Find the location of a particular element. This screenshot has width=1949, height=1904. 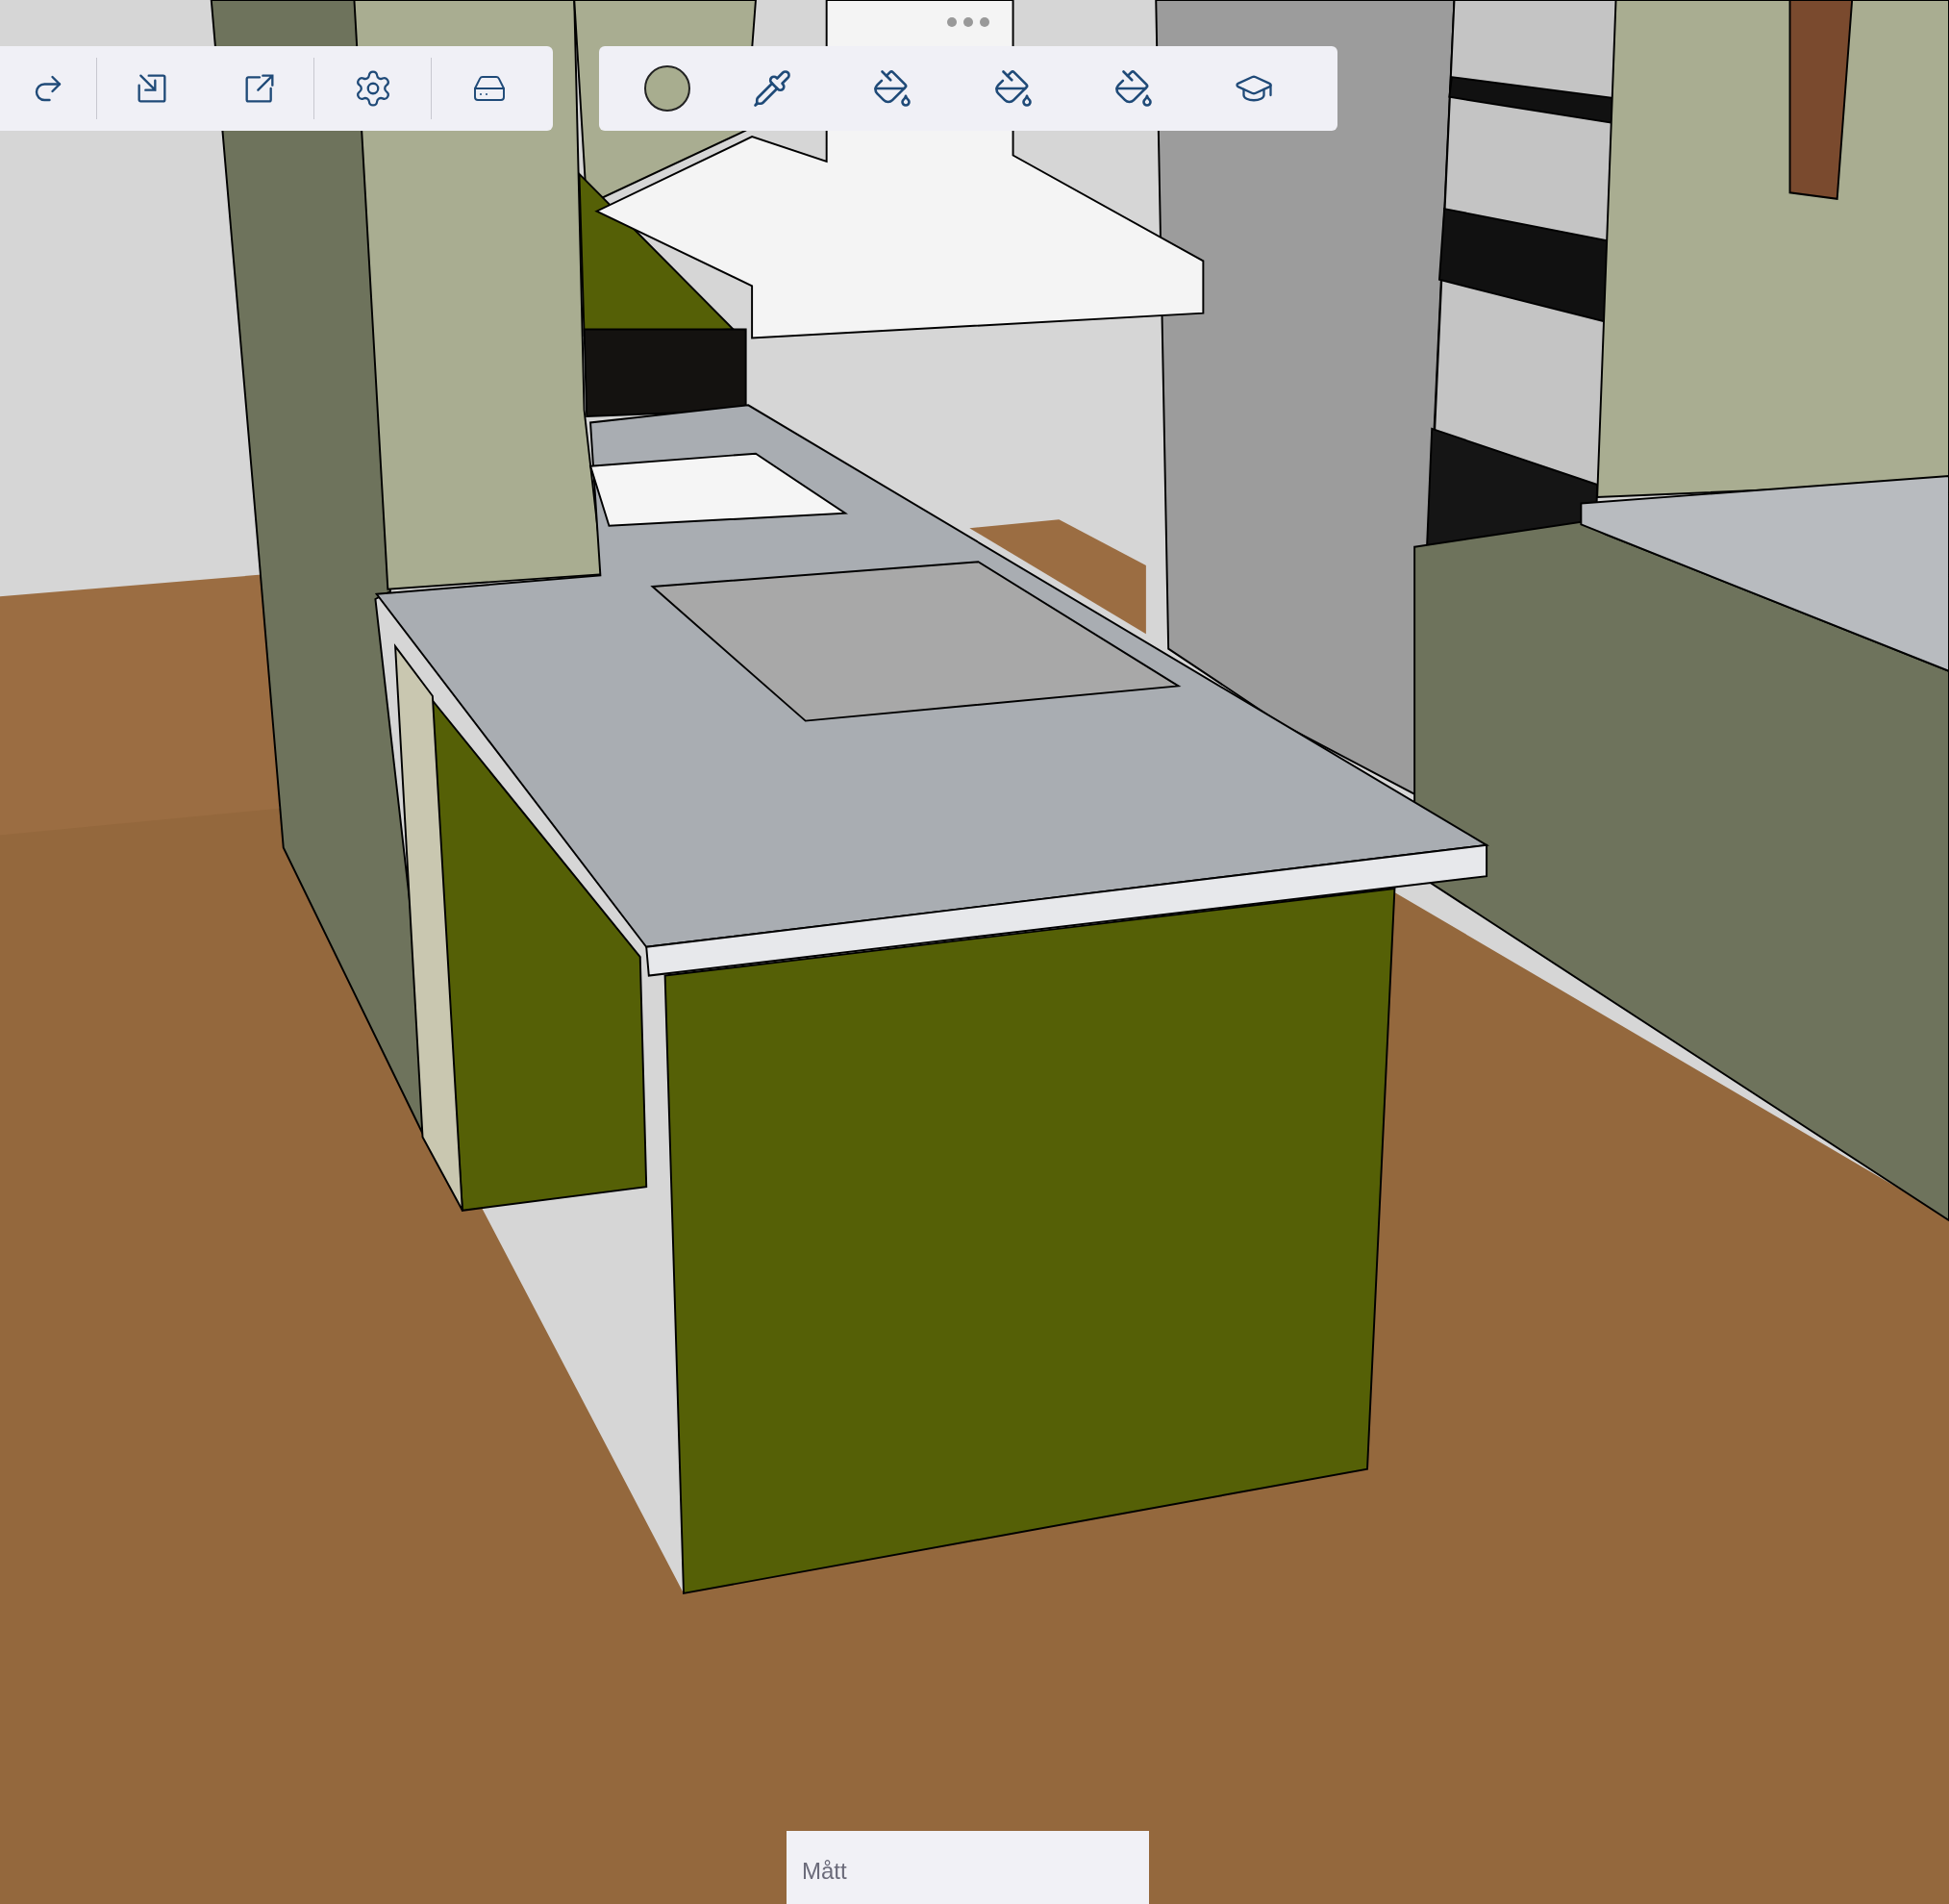

eyedropper-icon is located at coordinates (772, 89).